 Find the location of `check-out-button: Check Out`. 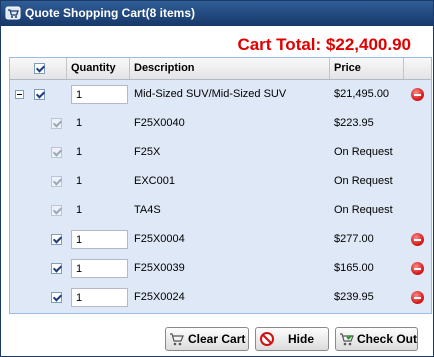

check-out-button: Check Out is located at coordinates (376, 339).